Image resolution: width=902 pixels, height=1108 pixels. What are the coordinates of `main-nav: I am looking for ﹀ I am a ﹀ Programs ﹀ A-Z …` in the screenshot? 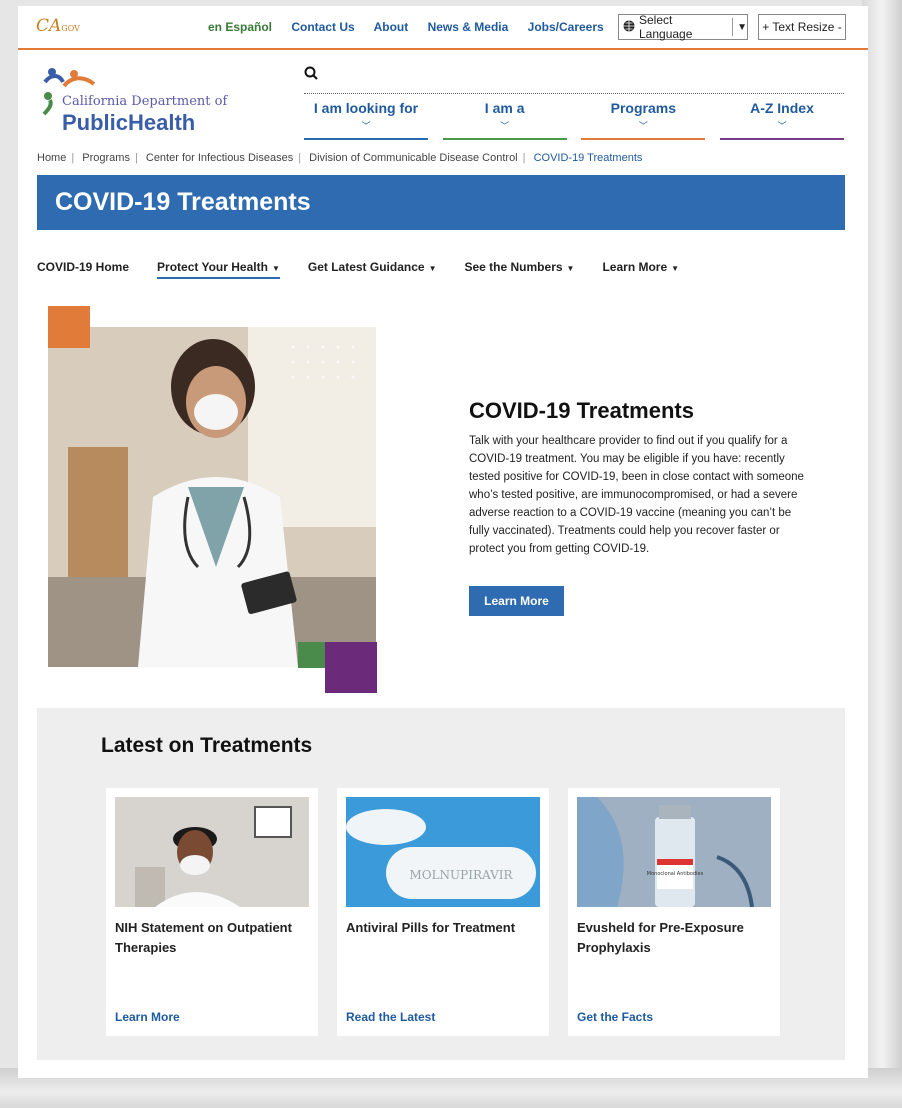 It's located at (574, 120).